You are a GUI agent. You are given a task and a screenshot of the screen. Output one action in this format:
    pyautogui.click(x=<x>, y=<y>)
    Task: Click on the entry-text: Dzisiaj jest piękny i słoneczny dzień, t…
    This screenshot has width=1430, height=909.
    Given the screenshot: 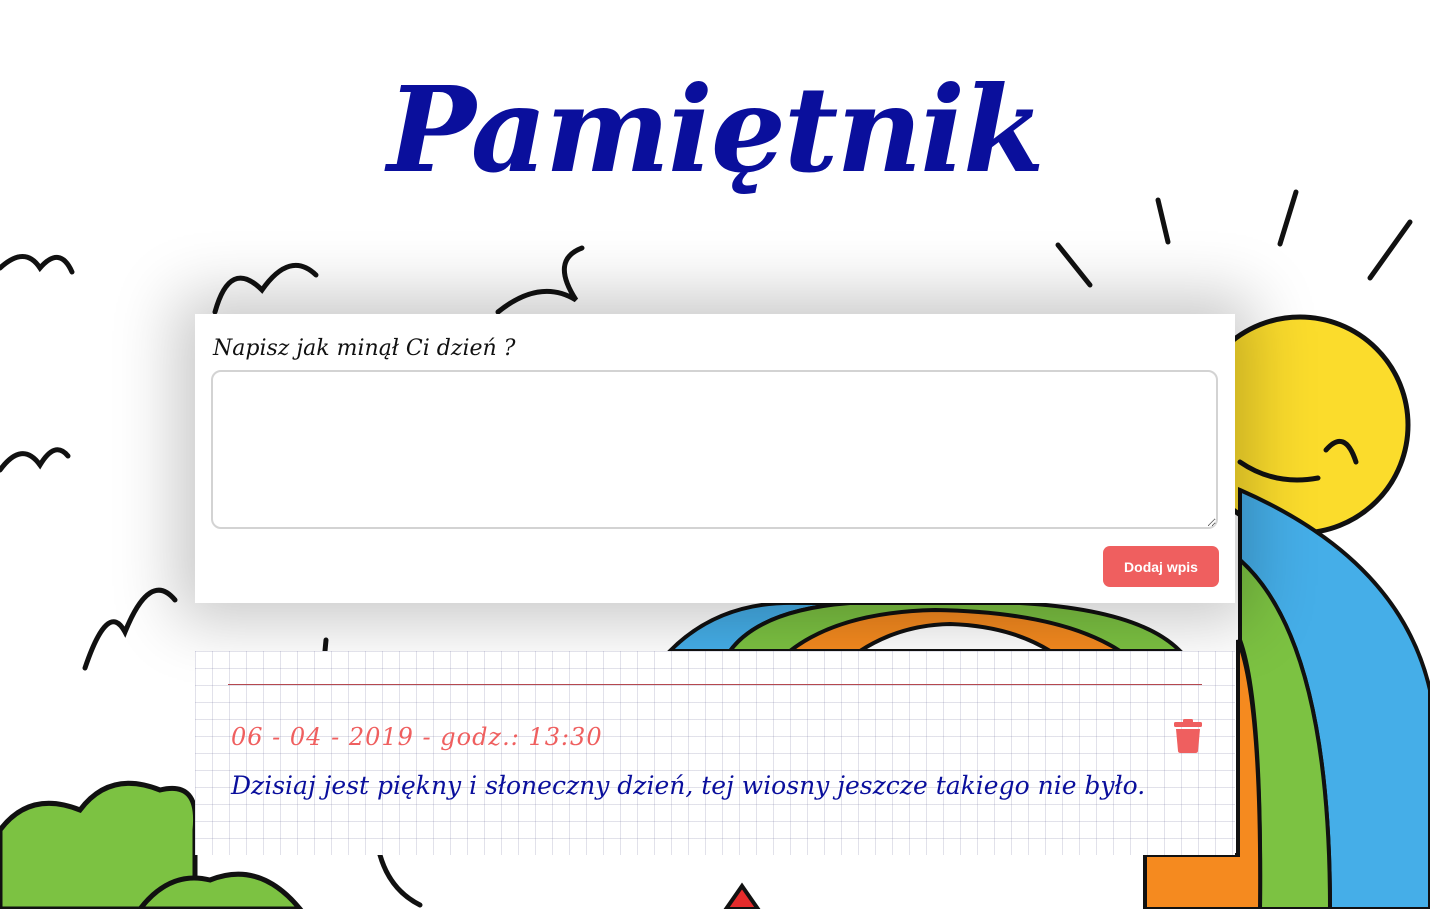 What is the action you would take?
    pyautogui.click(x=688, y=785)
    